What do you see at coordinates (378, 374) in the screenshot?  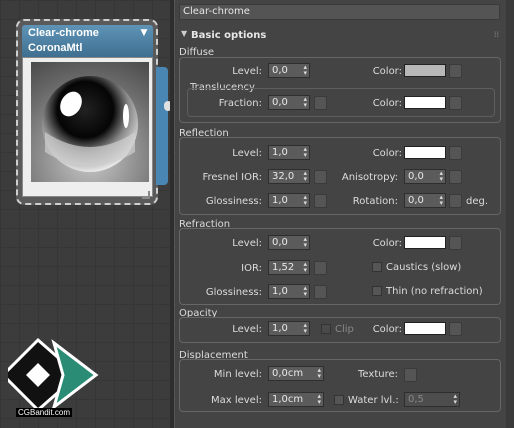 I see `texture-label: Texture:` at bounding box center [378, 374].